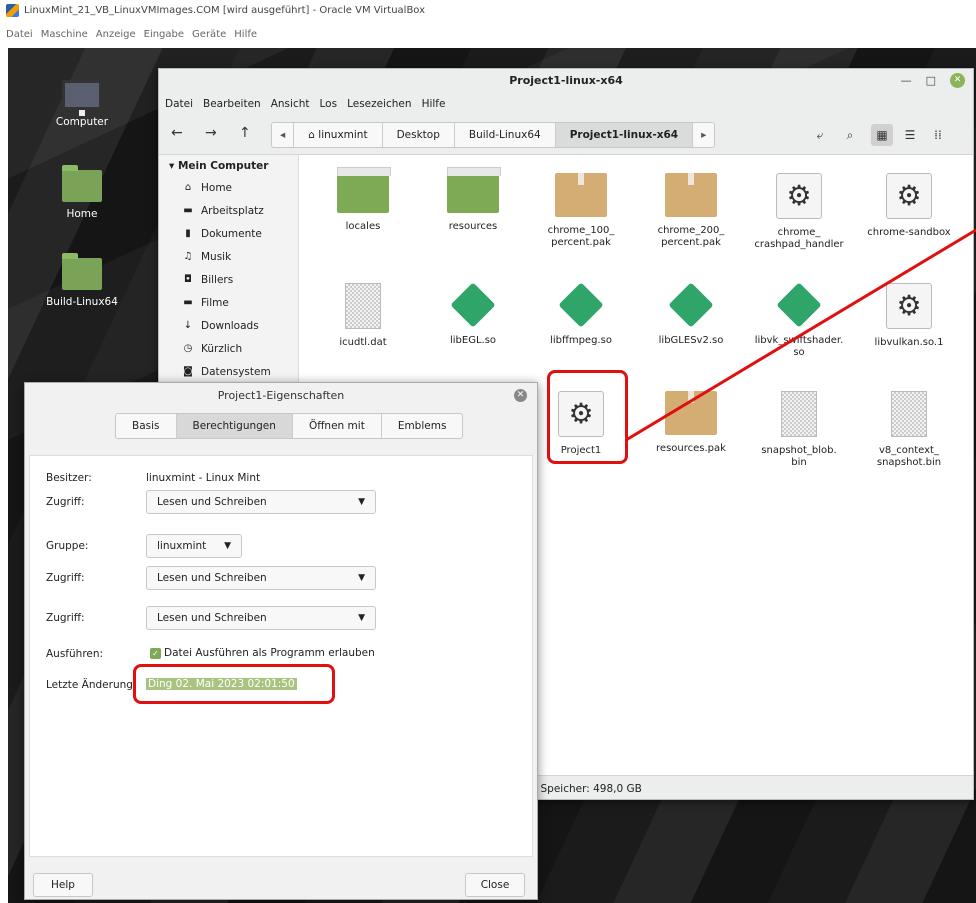  Describe the element at coordinates (188, 371) in the screenshot. I see `drive-icon: ◙` at that location.